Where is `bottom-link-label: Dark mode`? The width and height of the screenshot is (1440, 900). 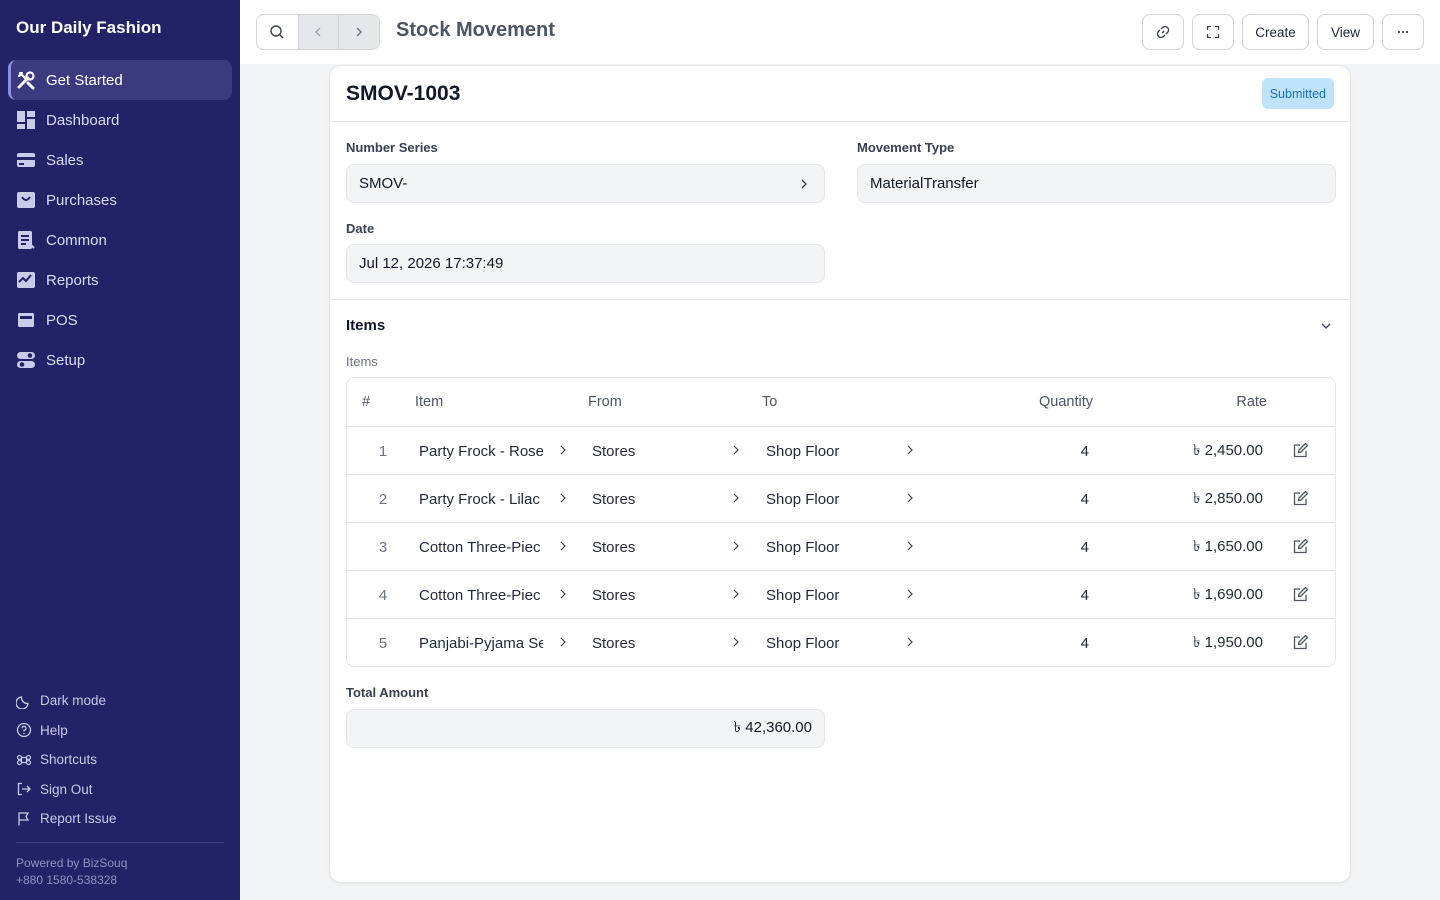
bottom-link-label: Dark mode is located at coordinates (73, 701).